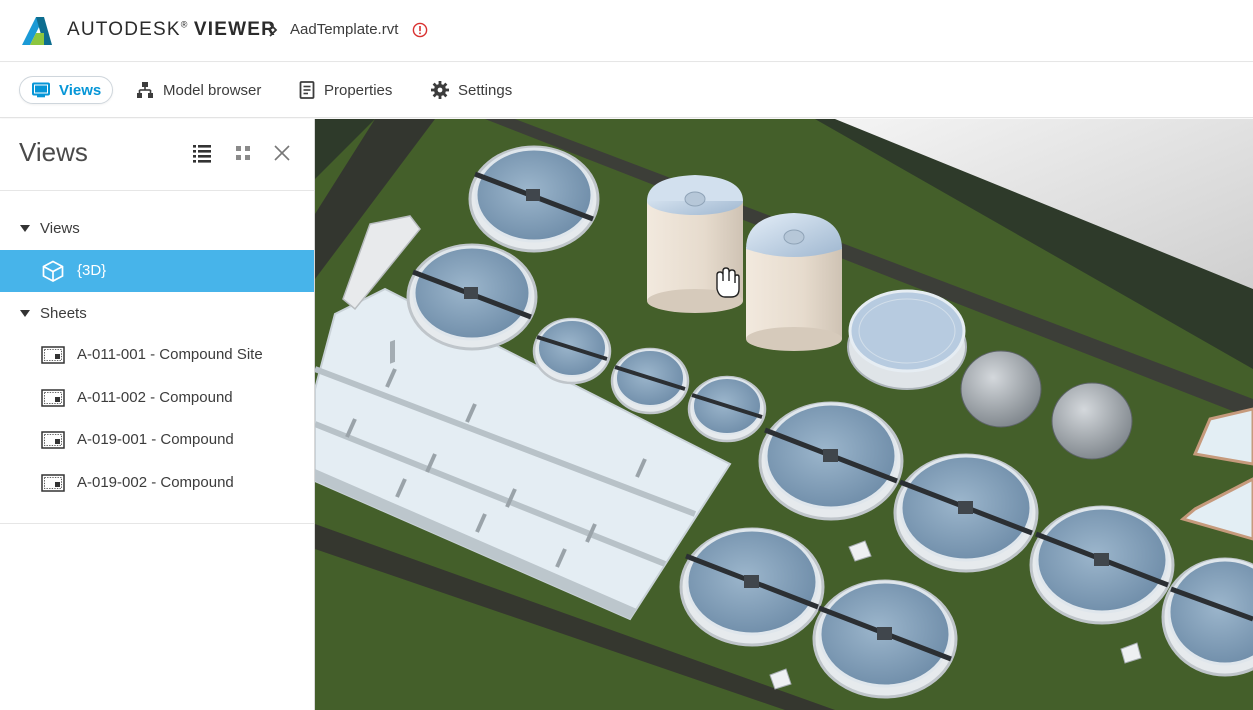 The image size is (1253, 710). Describe the element at coordinates (626, 90) in the screenshot. I see `tab-bar: Views Model browser Properties Settings` at that location.